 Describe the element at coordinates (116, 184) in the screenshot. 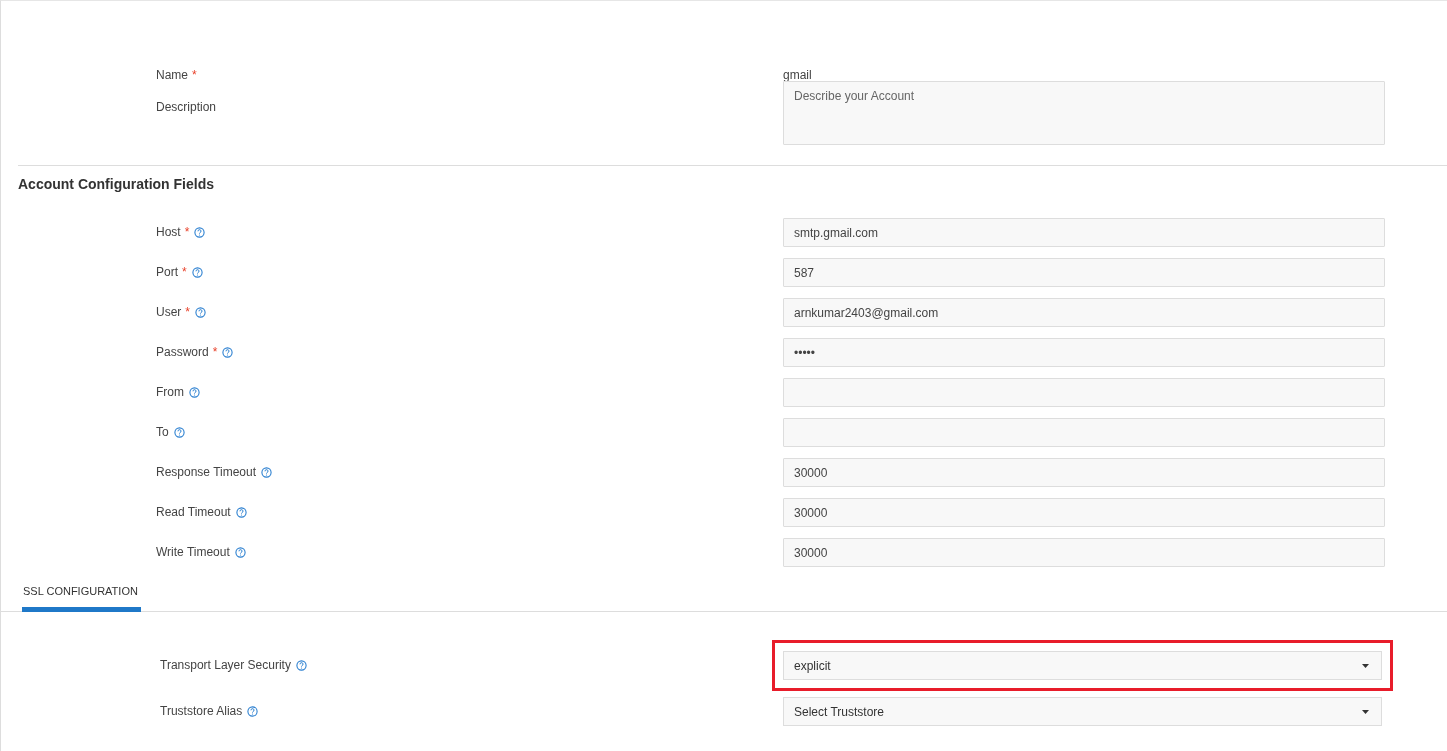

I see `section-heading: Account Configuration Fields` at that location.